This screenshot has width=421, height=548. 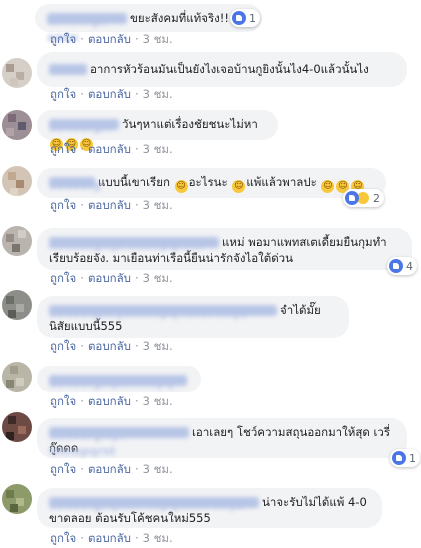 I want to click on comment-bubble: abcdefgh aaanขยะสังคมที่แท้จริง!!, so click(x=148, y=24).